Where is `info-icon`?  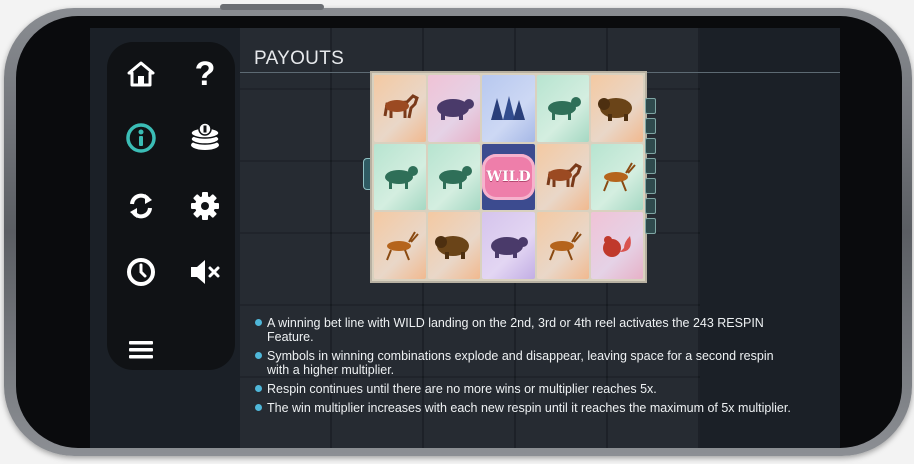 info-icon is located at coordinates (141, 138).